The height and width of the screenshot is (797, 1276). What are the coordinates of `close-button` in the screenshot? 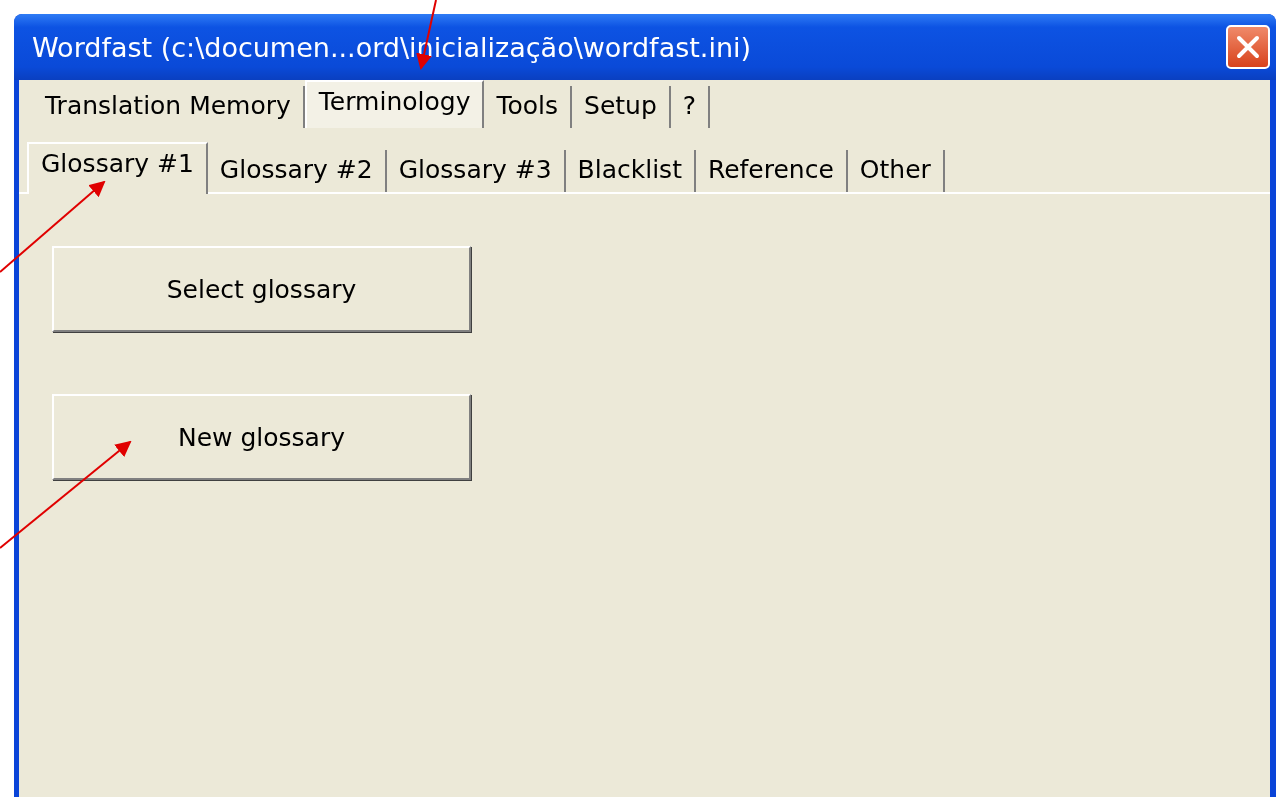 It's located at (1248, 47).